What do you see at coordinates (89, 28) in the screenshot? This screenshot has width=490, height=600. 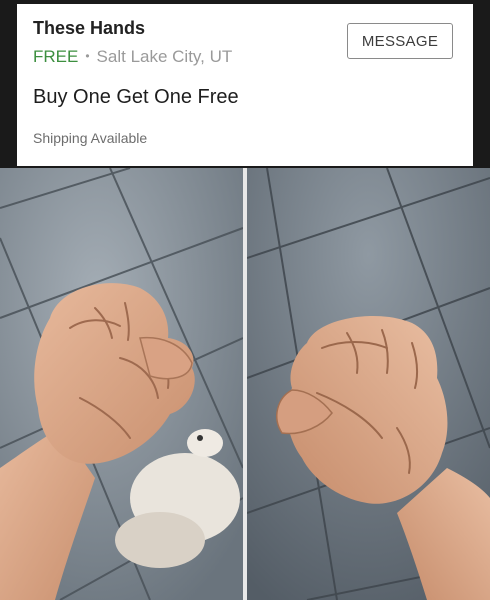 I see `listing-title: These Hands` at bounding box center [89, 28].